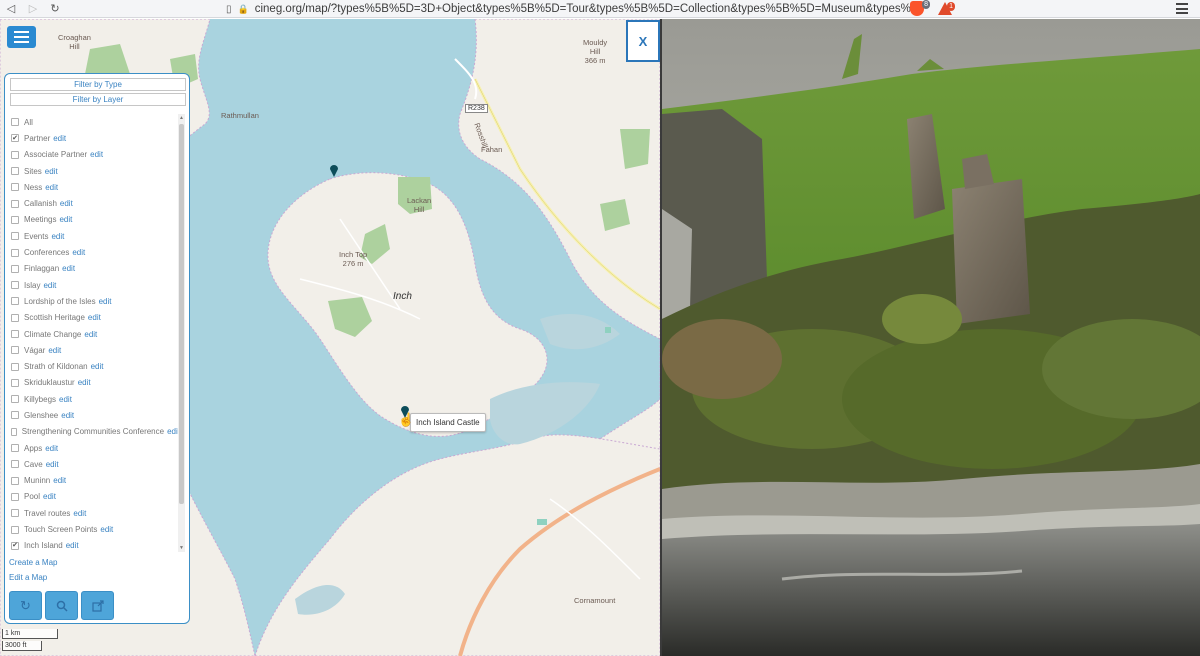 The height and width of the screenshot is (656, 1200). What do you see at coordinates (920, 8) in the screenshot?
I see `brave-shield-icon: 8` at bounding box center [920, 8].